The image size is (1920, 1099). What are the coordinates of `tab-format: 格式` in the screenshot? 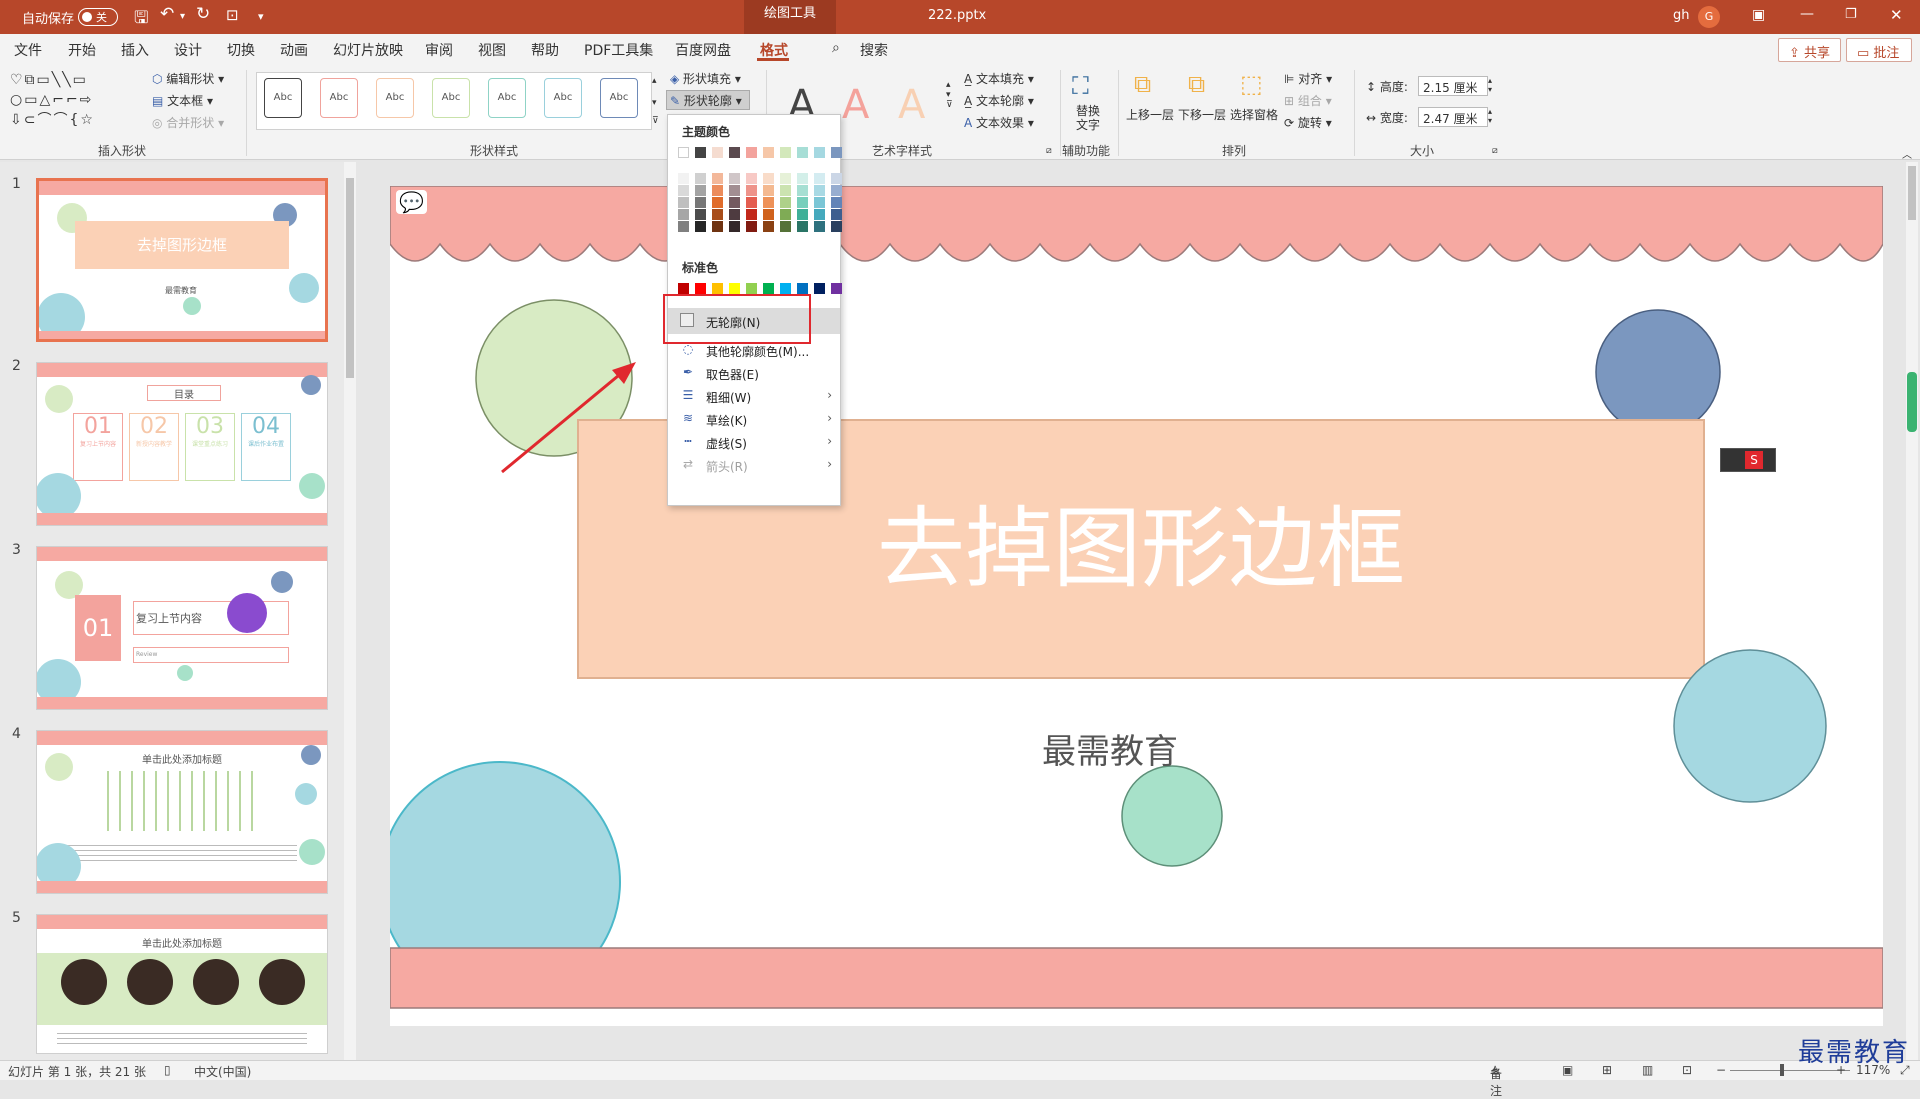 It's located at (774, 50).